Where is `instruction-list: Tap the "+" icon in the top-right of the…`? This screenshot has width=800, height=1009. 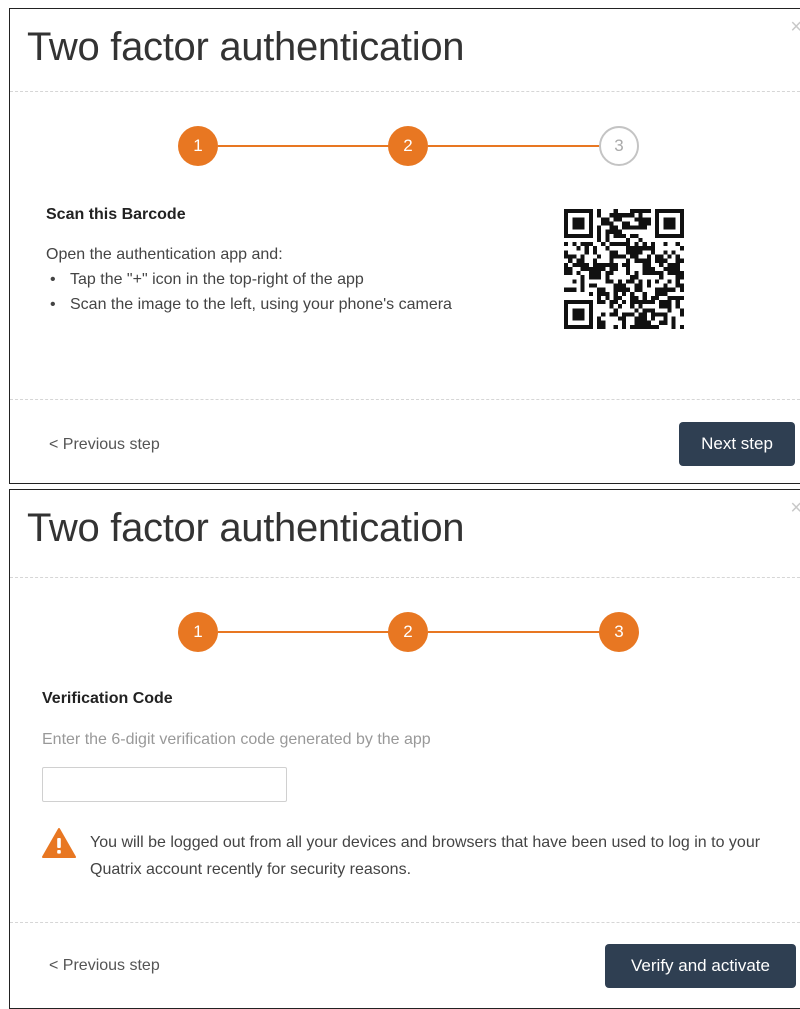 instruction-list: Tap the "+" icon in the top-right of the… is located at coordinates (249, 295).